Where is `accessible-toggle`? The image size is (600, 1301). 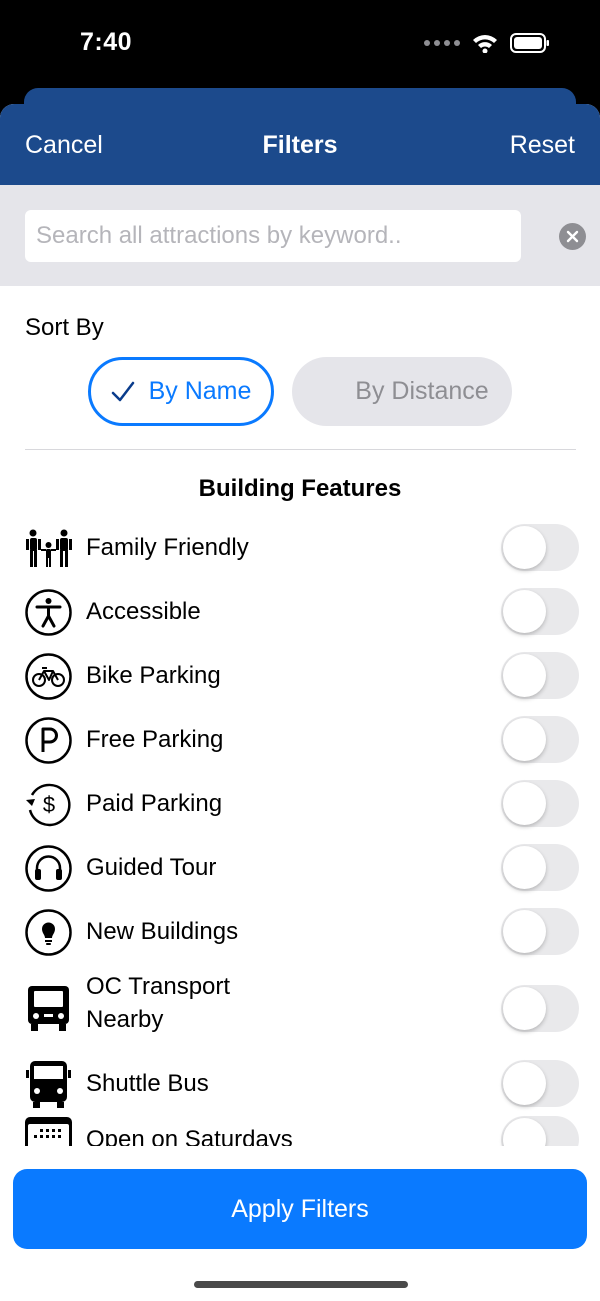 accessible-toggle is located at coordinates (540, 611).